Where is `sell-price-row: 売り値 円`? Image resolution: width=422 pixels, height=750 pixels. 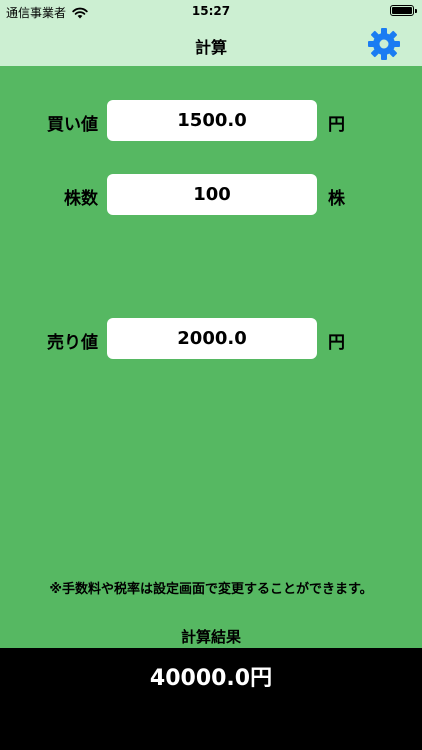 sell-price-row: 売り値 円 is located at coordinates (211, 339).